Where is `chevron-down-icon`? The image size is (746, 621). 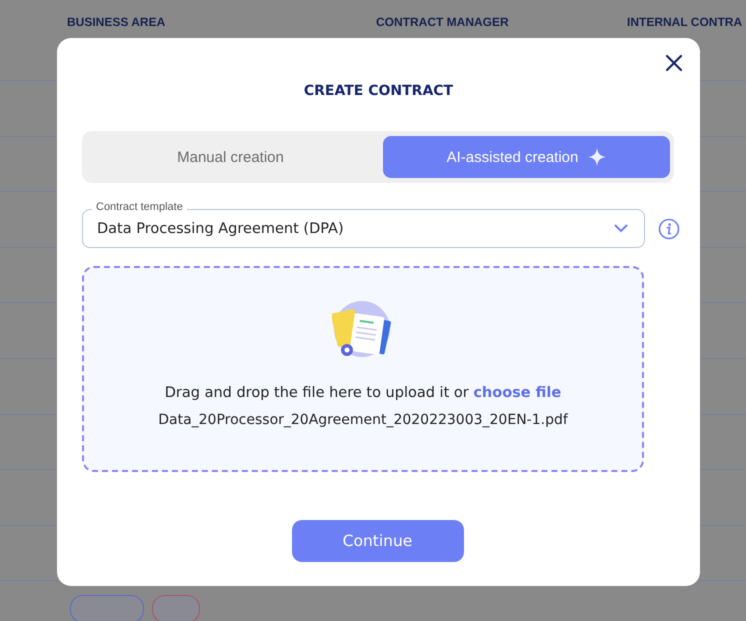
chevron-down-icon is located at coordinates (621, 228).